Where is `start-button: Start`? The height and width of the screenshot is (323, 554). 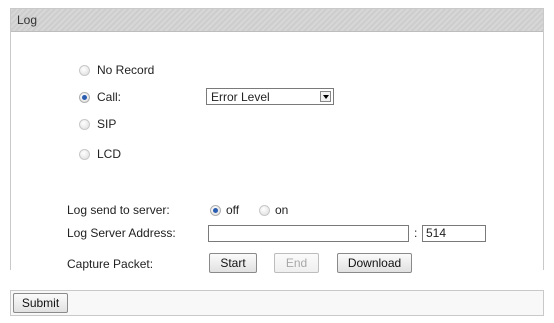 start-button: Start is located at coordinates (233, 263).